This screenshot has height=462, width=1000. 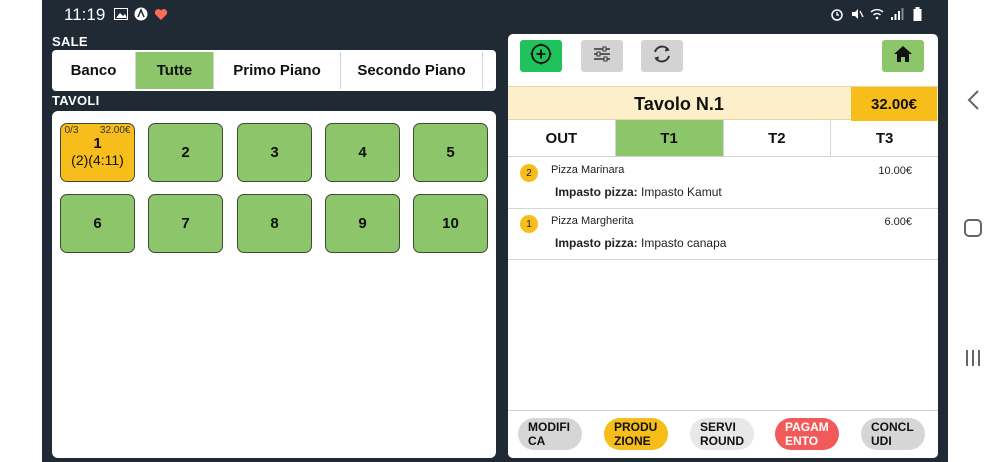 What do you see at coordinates (71, 130) in the screenshot?
I see `table-covers: 0/3` at bounding box center [71, 130].